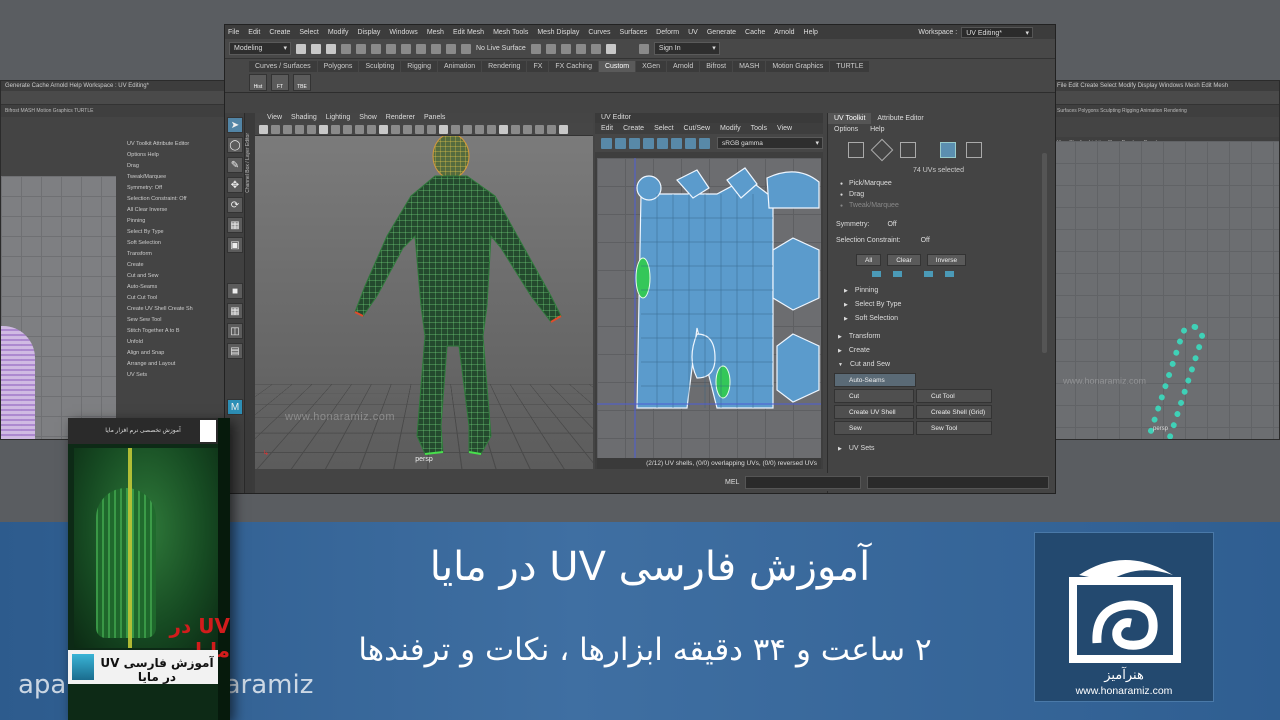  Describe the element at coordinates (897, 274) in the screenshot. I see `shrink-icon` at that location.